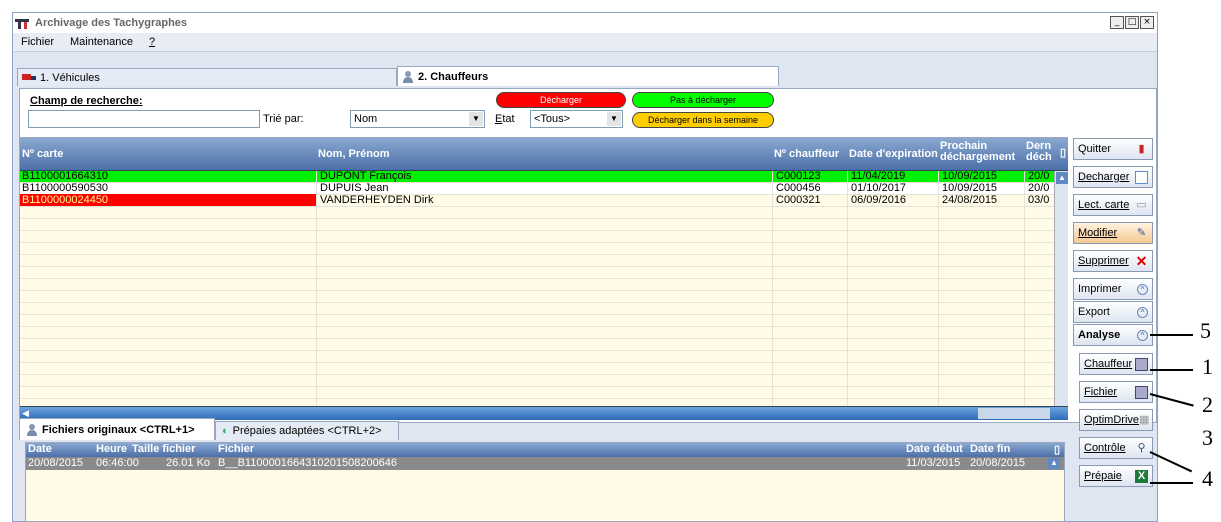 The image size is (1221, 522). I want to click on menu-fichier: Fichier, so click(37, 42).